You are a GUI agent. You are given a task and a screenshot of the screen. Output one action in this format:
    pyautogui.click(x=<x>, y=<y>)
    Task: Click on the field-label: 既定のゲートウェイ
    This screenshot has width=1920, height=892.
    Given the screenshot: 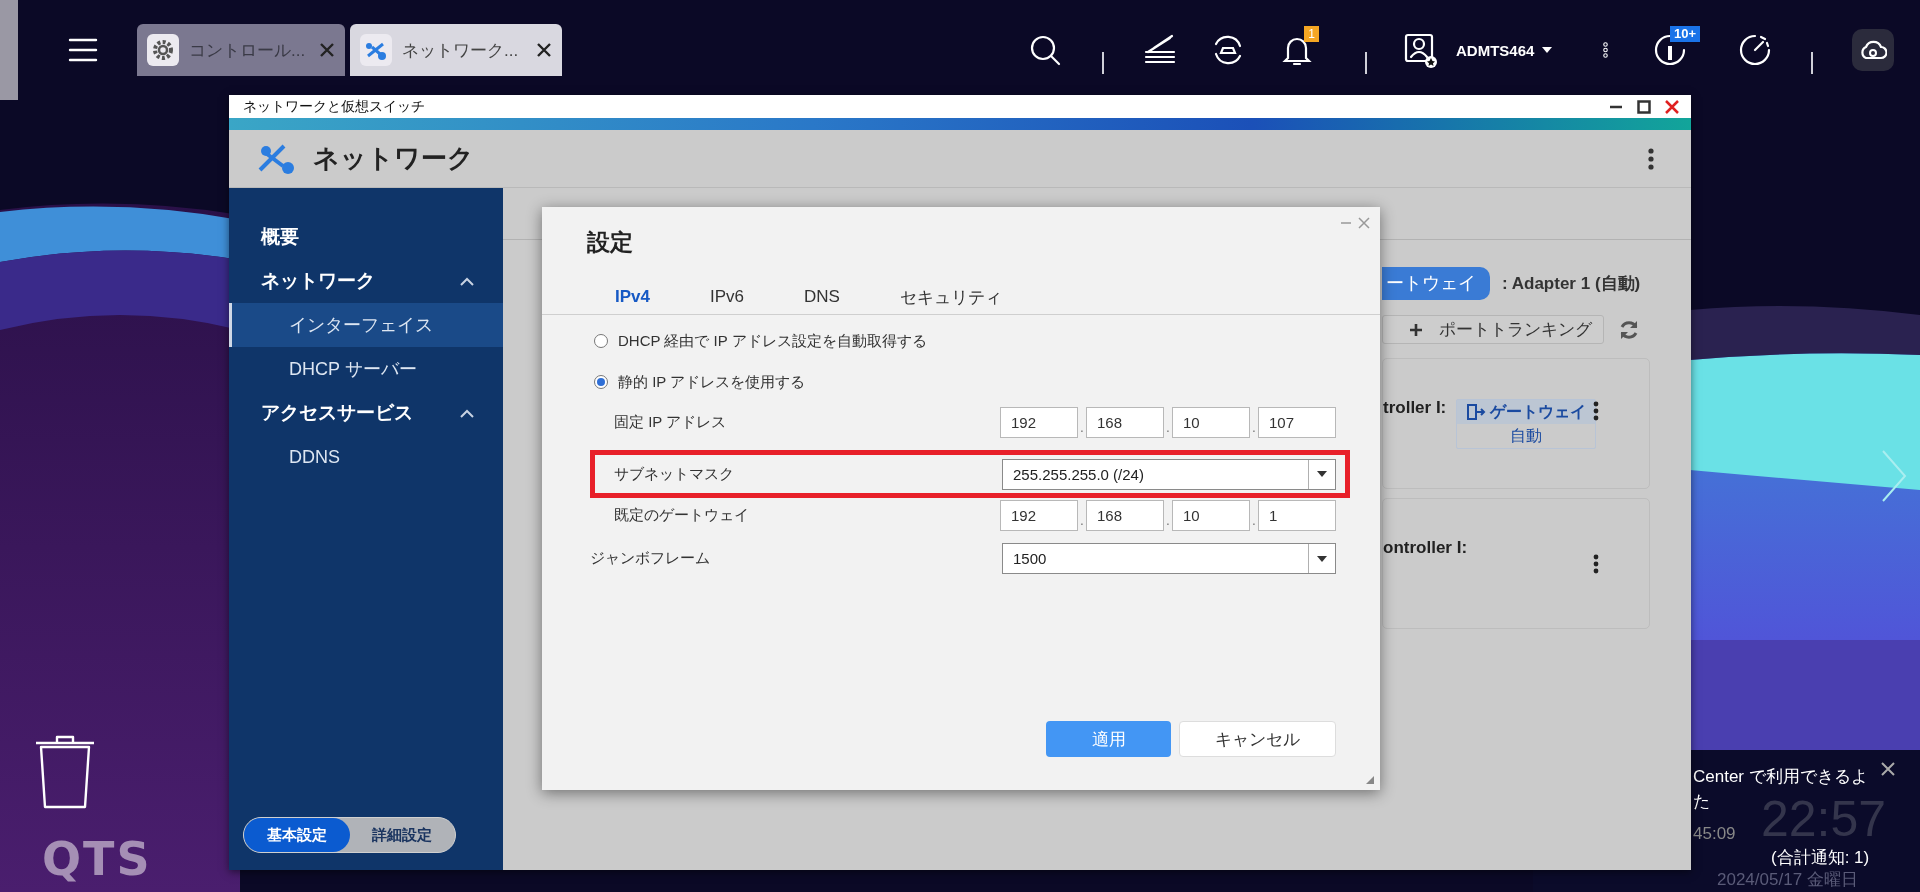 What is the action you would take?
    pyautogui.click(x=681, y=515)
    